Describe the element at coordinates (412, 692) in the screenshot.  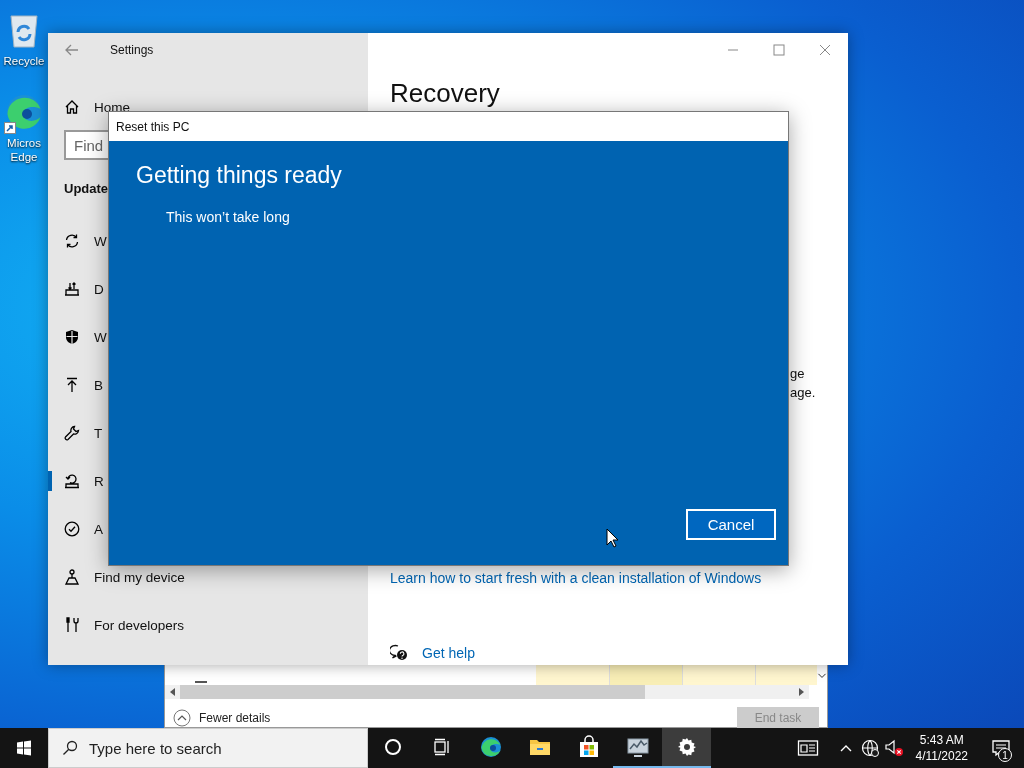
I see `scroll-thumb` at that location.